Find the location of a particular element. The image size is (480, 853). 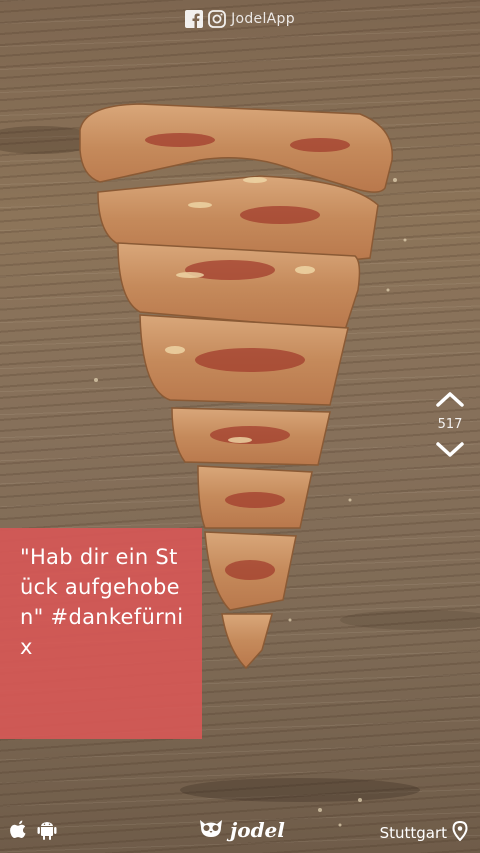

top-bar: JodelApp is located at coordinates (240, 19).